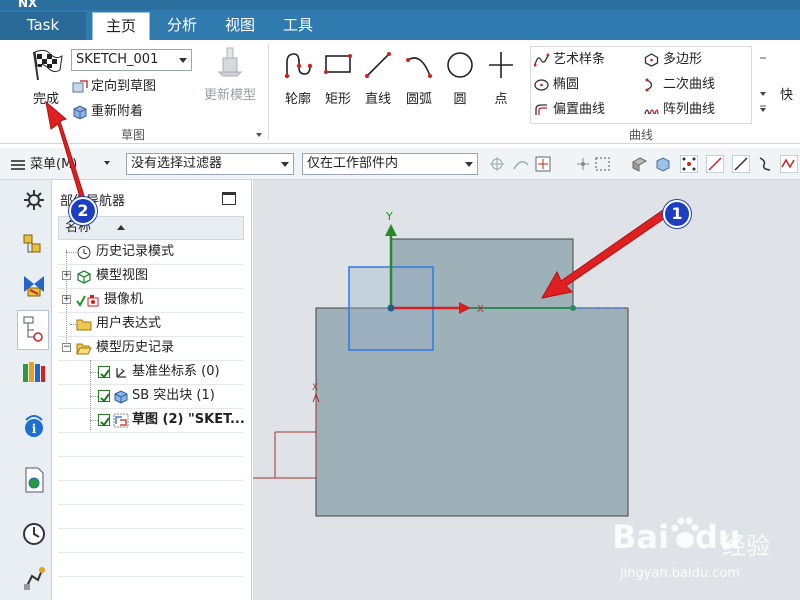 The image size is (800, 600). I want to click on tree-node-label: SB 突出块 (1), so click(173, 395).